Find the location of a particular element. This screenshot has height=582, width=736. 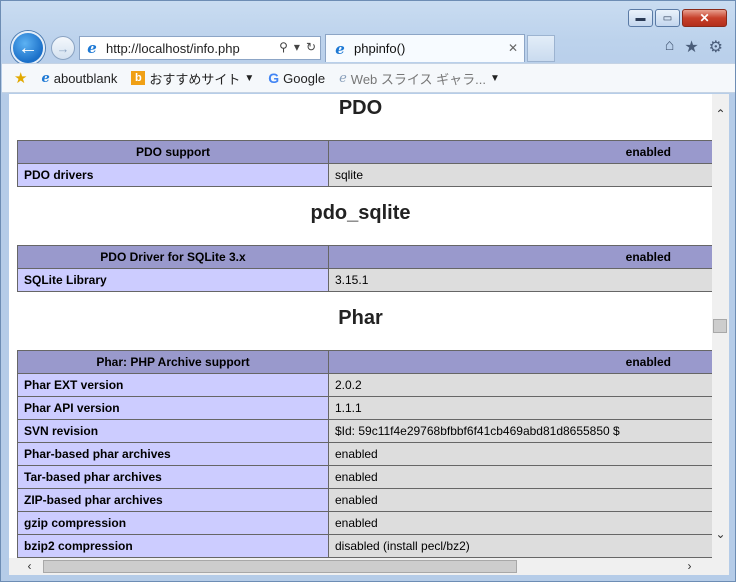

table-cell-value: disabled (install pecl/bz2) is located at coordinates (520, 546).